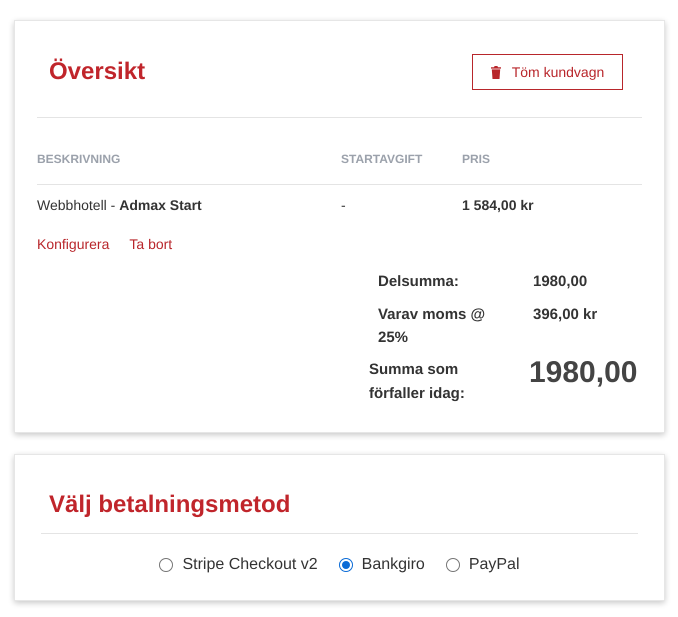 This screenshot has height=617, width=678. Describe the element at coordinates (417, 382) in the screenshot. I see `total-label: Summa som förfaller idag:` at that location.